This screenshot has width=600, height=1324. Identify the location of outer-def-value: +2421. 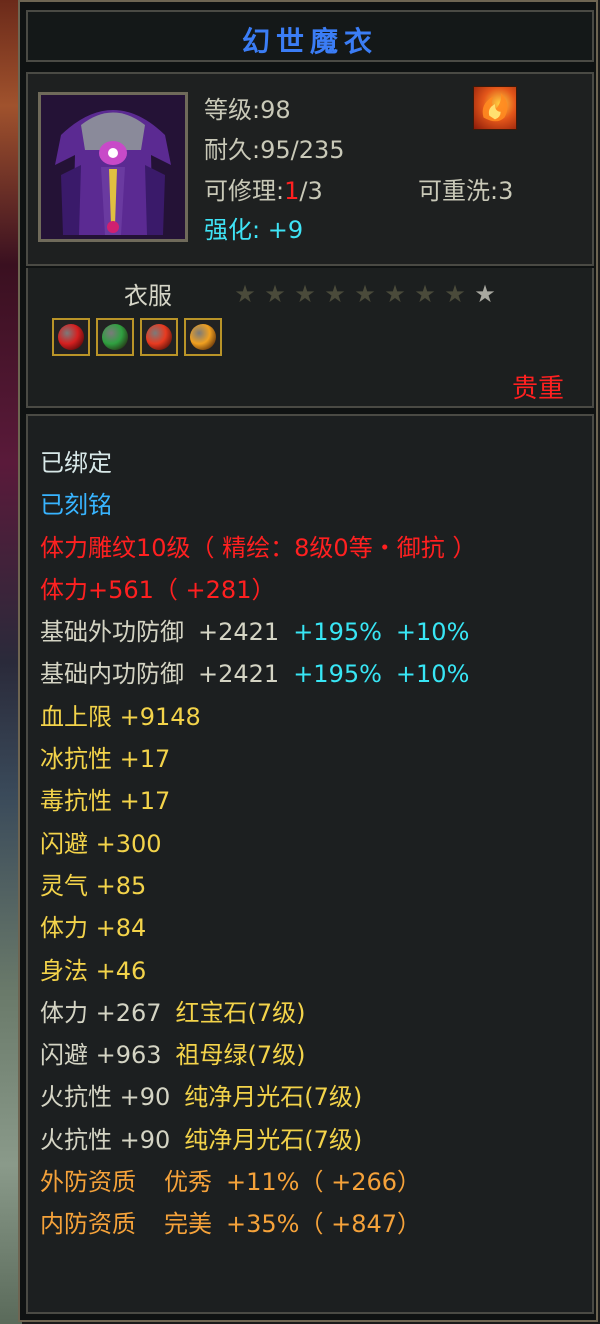
(239, 632).